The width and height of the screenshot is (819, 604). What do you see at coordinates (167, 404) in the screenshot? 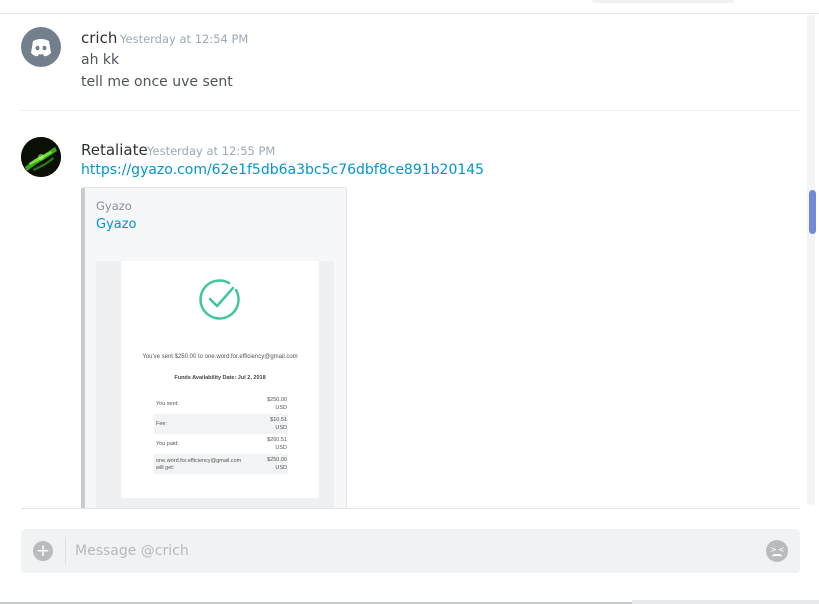
I see `receipt-row-label: You sent:` at bounding box center [167, 404].